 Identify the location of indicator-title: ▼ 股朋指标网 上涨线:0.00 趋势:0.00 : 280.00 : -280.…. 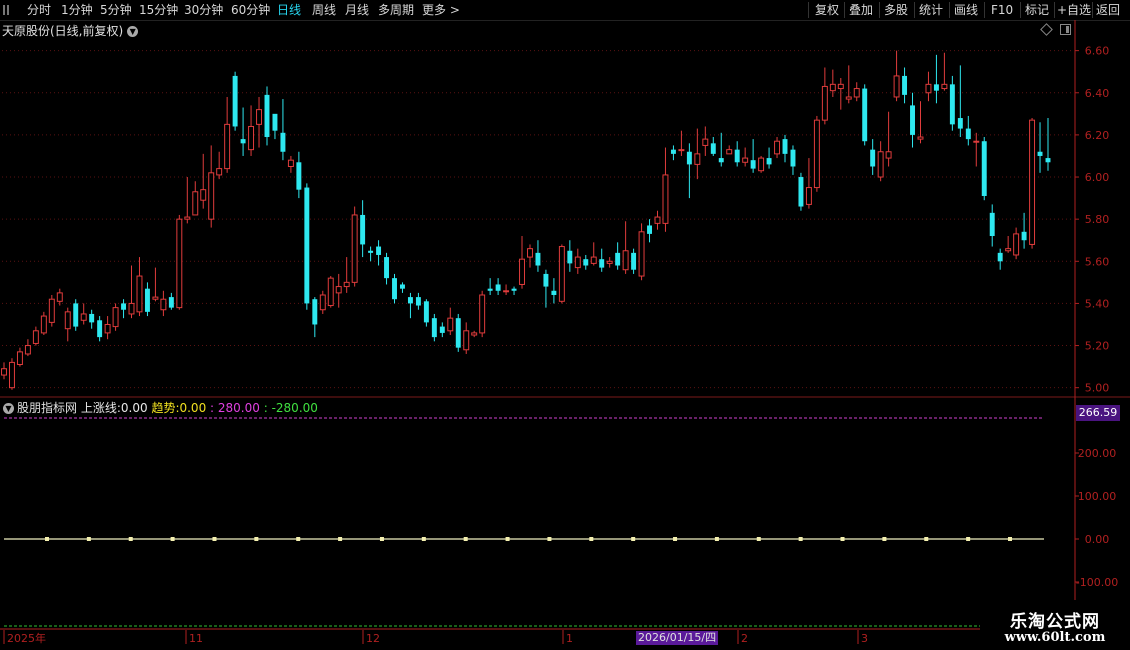
(160, 407).